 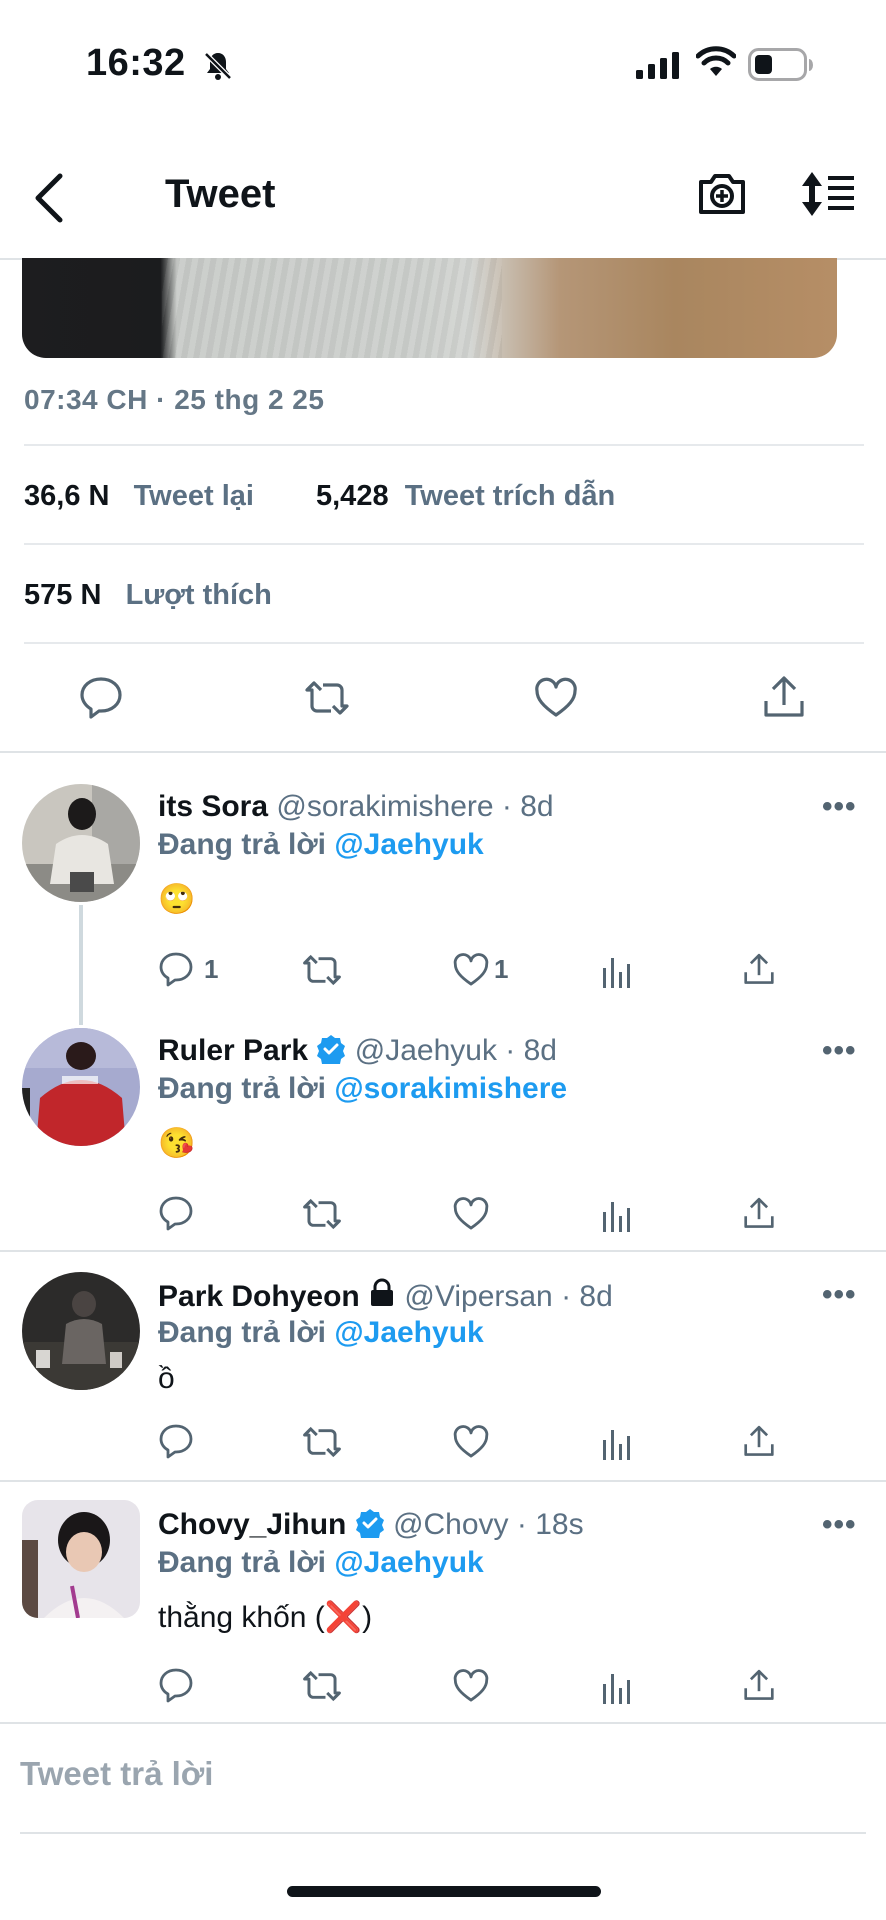 What do you see at coordinates (444, 1891) in the screenshot?
I see `home-indicator` at bounding box center [444, 1891].